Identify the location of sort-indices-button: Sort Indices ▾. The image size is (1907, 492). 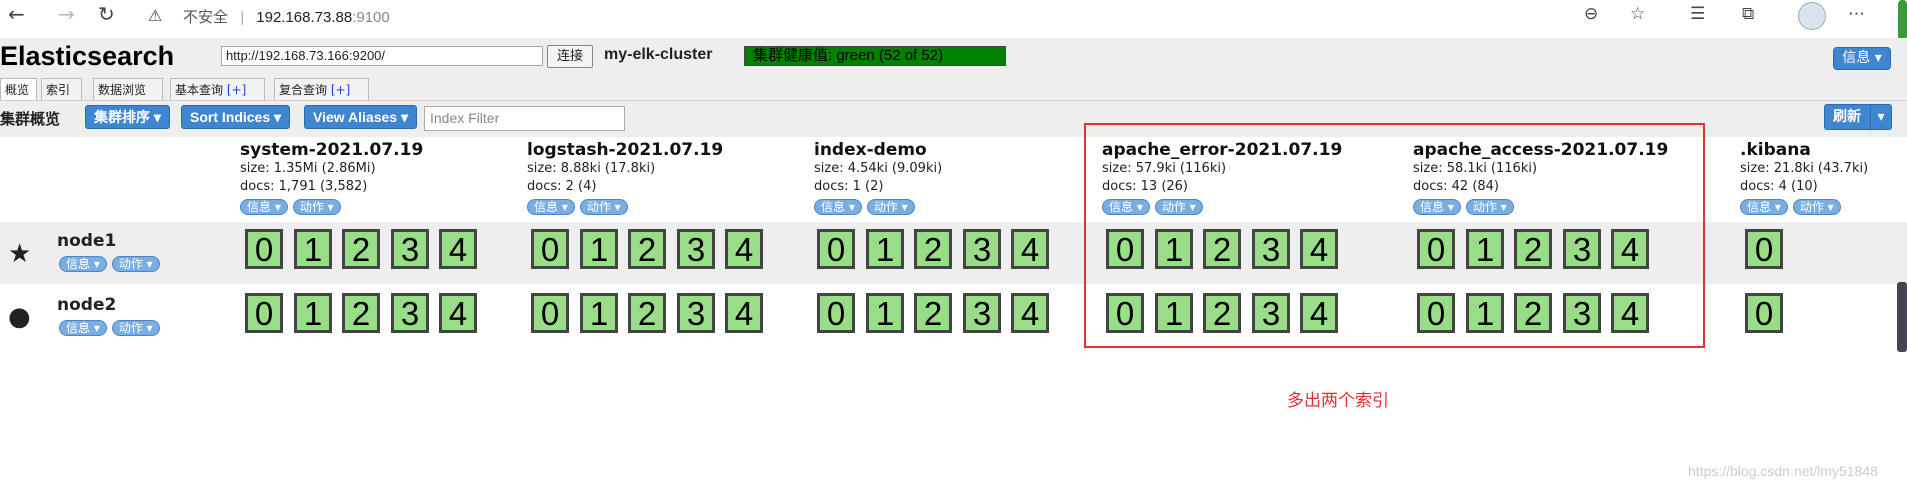
(236, 117).